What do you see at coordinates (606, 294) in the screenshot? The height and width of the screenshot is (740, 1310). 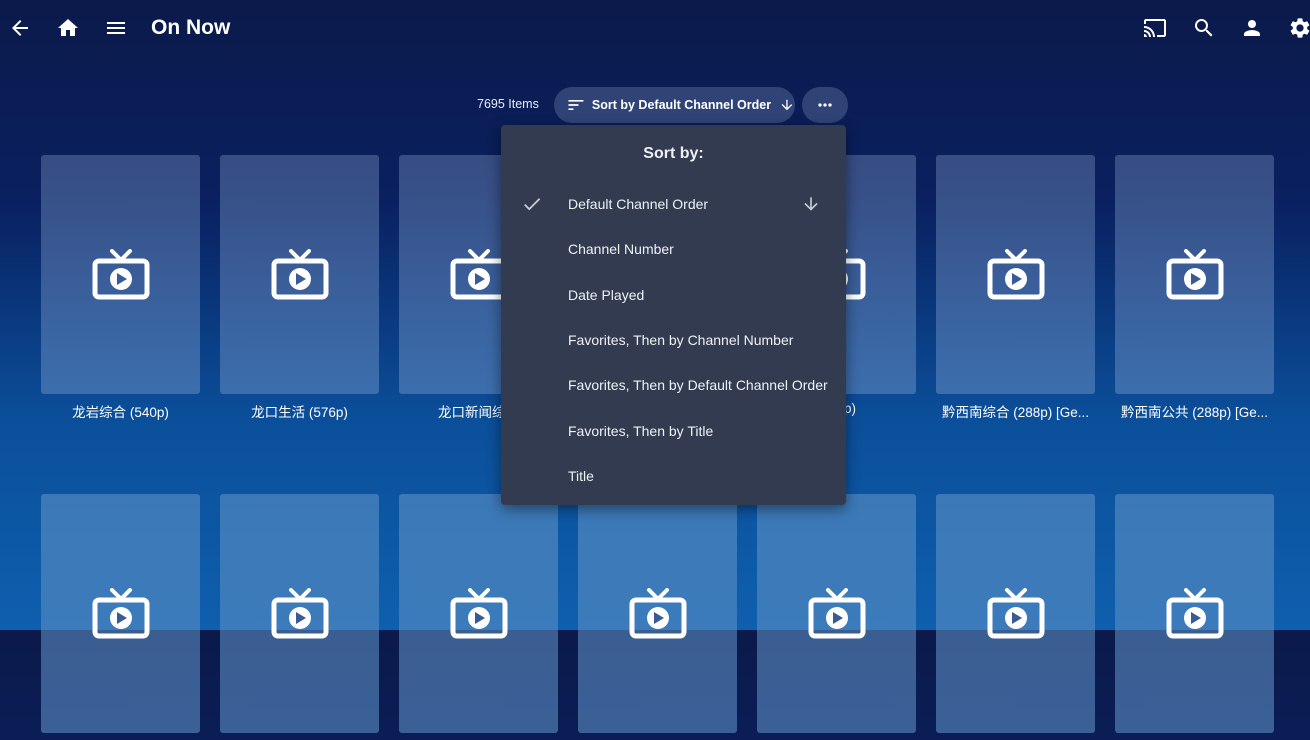 I see `sort-option-label: Date Played` at bounding box center [606, 294].